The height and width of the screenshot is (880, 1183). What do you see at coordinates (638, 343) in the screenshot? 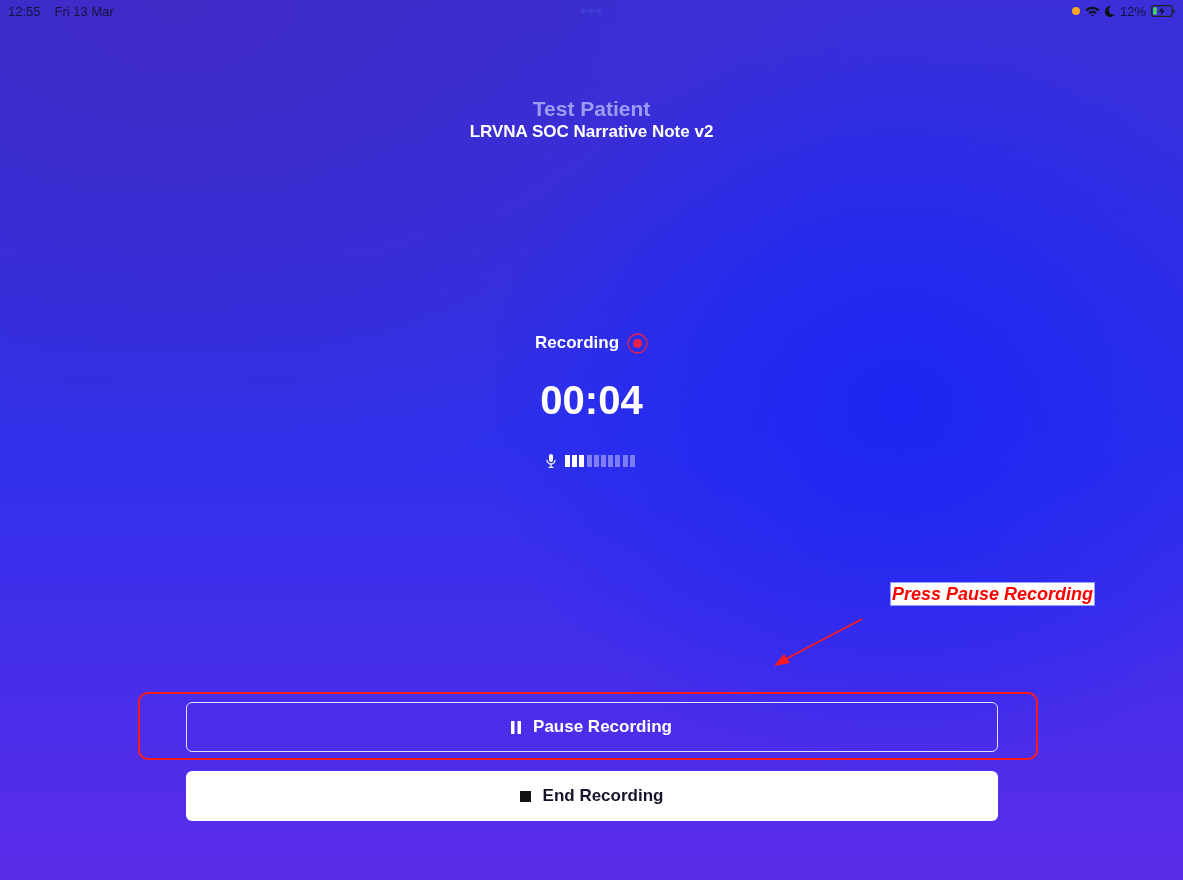
I see `record-dot-icon` at bounding box center [638, 343].